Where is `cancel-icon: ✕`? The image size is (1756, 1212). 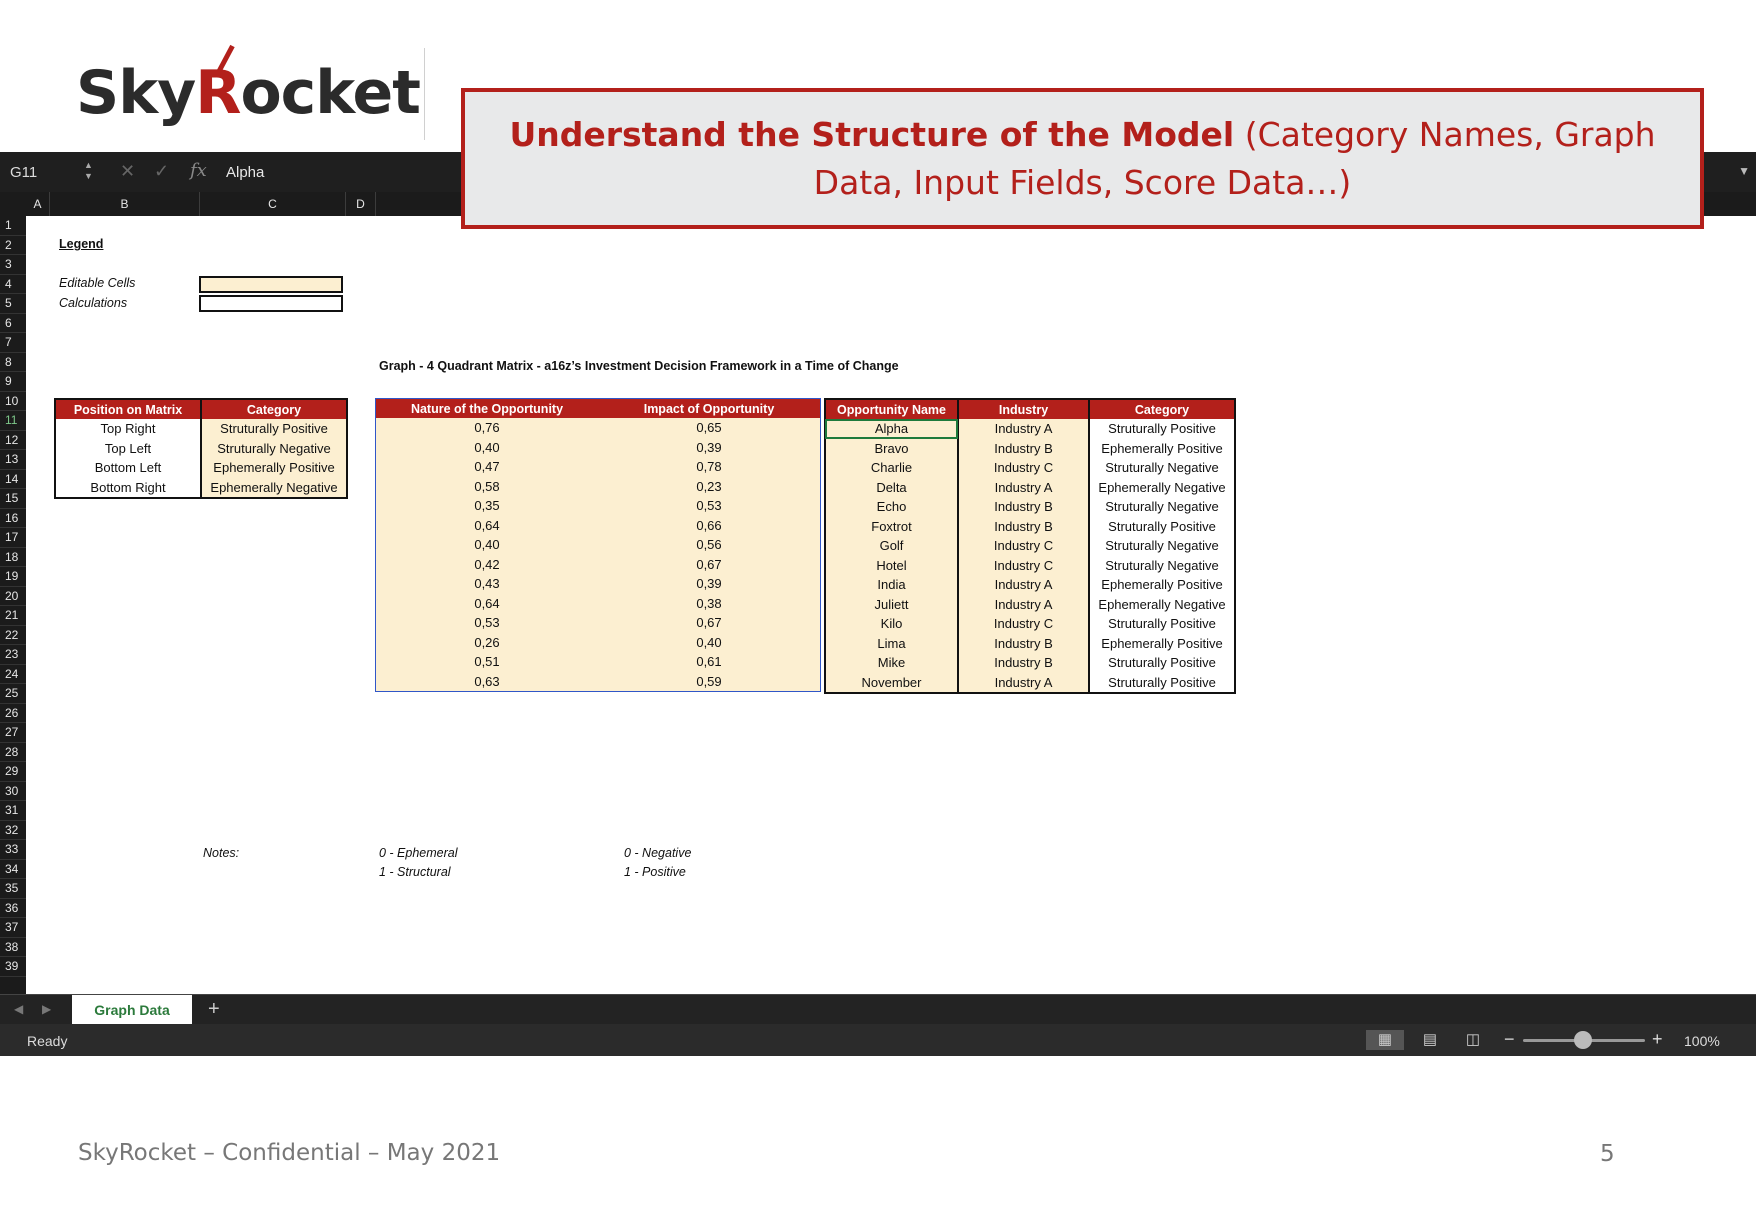
cancel-icon: ✕ is located at coordinates (127, 171).